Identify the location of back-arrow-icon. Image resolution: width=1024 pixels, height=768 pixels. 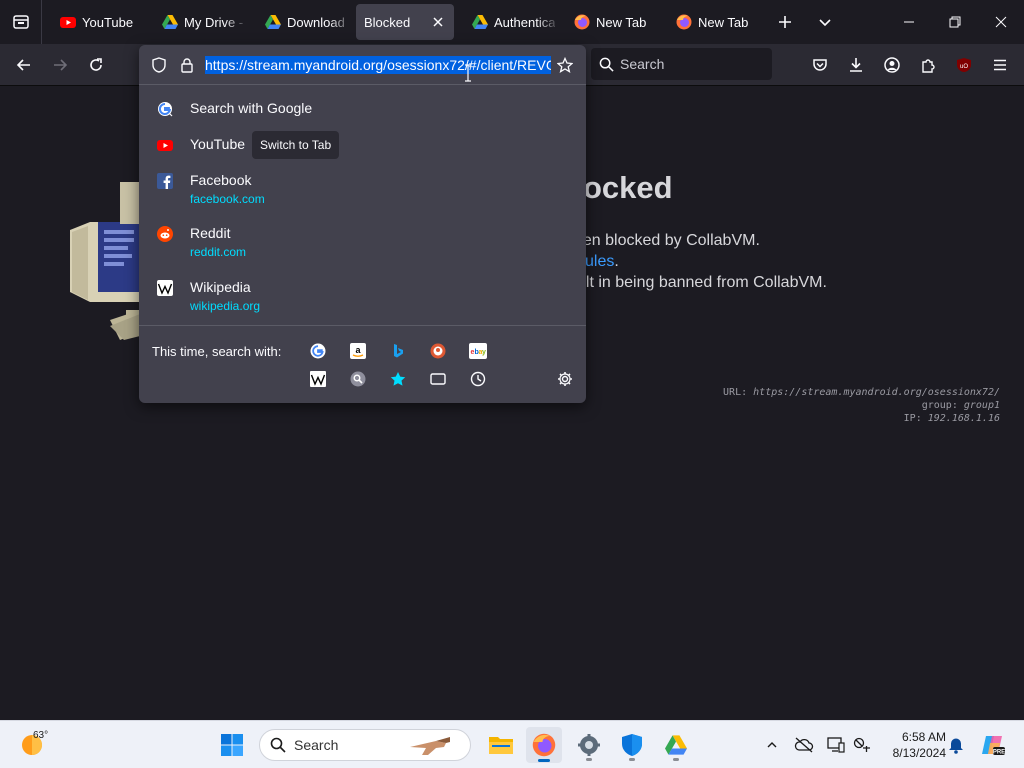
(23, 65).